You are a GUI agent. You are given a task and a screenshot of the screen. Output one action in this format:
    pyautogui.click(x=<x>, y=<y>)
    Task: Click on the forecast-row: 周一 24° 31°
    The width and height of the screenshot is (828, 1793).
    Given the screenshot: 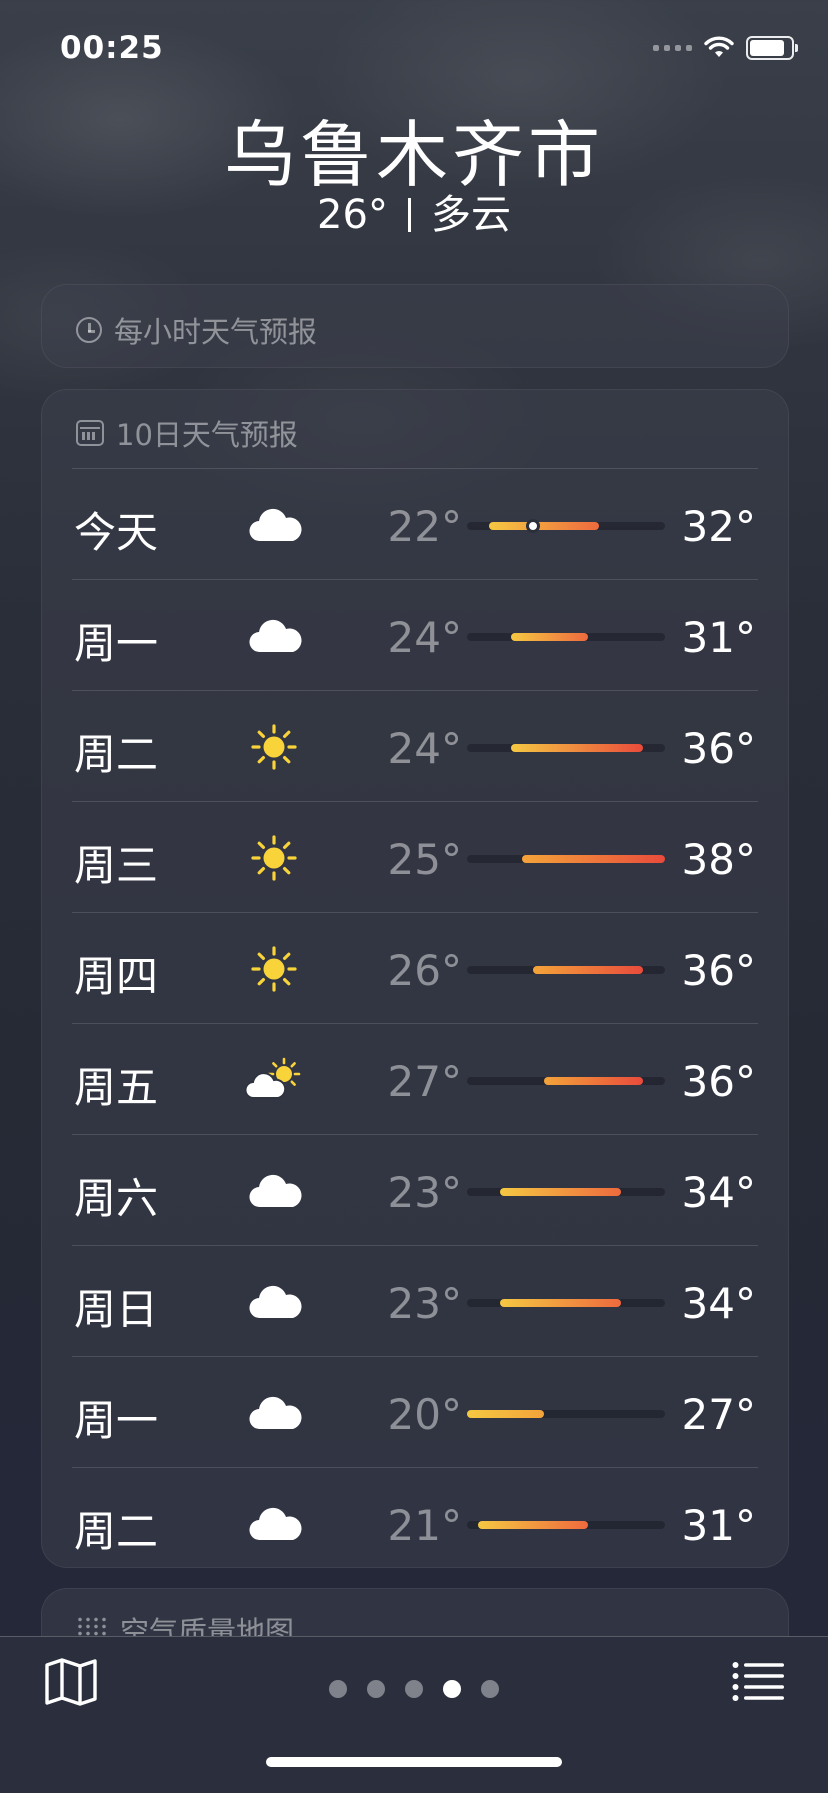 What is the action you would take?
    pyautogui.click(x=415, y=634)
    